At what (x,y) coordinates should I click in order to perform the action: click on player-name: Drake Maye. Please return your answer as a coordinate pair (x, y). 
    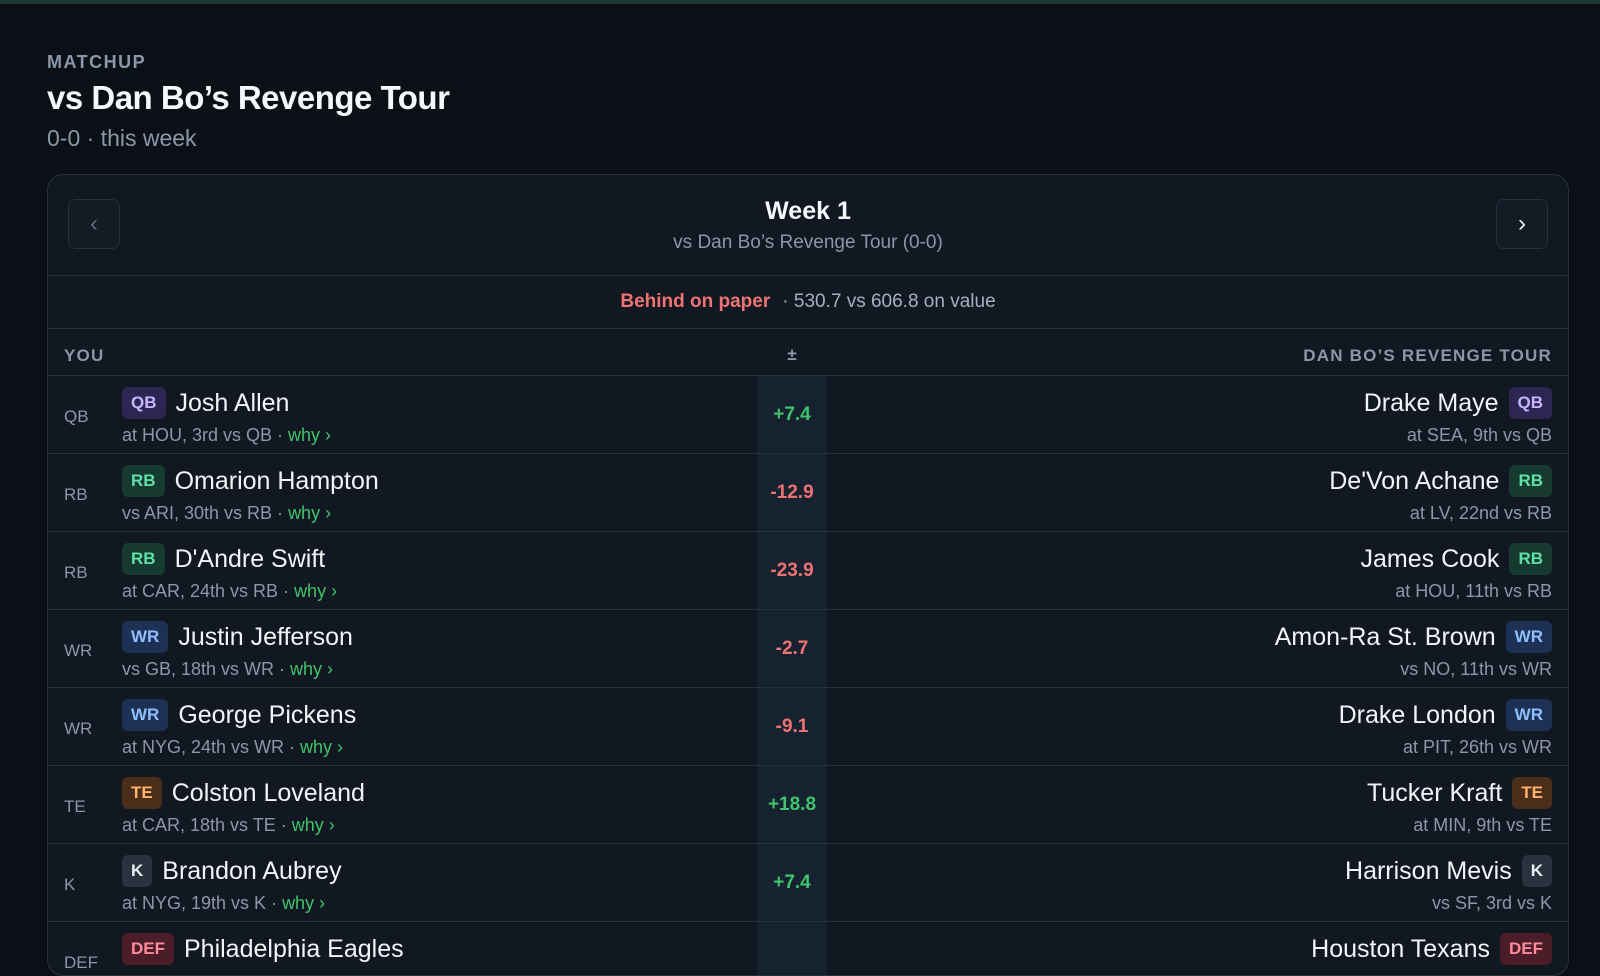
    Looking at the image, I should click on (1431, 402).